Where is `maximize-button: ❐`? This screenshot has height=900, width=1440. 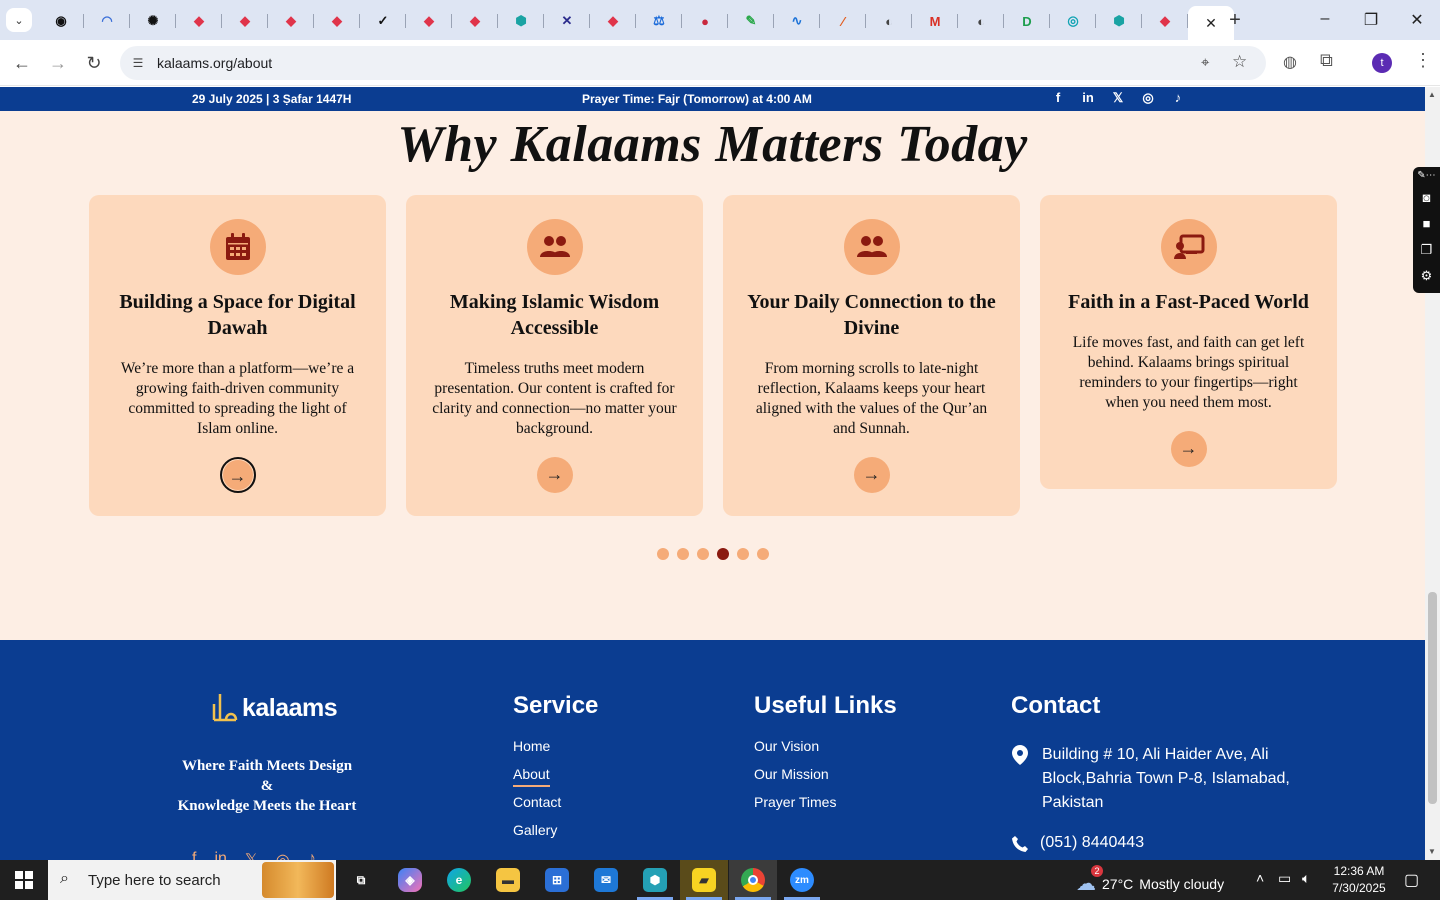
maximize-button: ❐ is located at coordinates (1371, 20).